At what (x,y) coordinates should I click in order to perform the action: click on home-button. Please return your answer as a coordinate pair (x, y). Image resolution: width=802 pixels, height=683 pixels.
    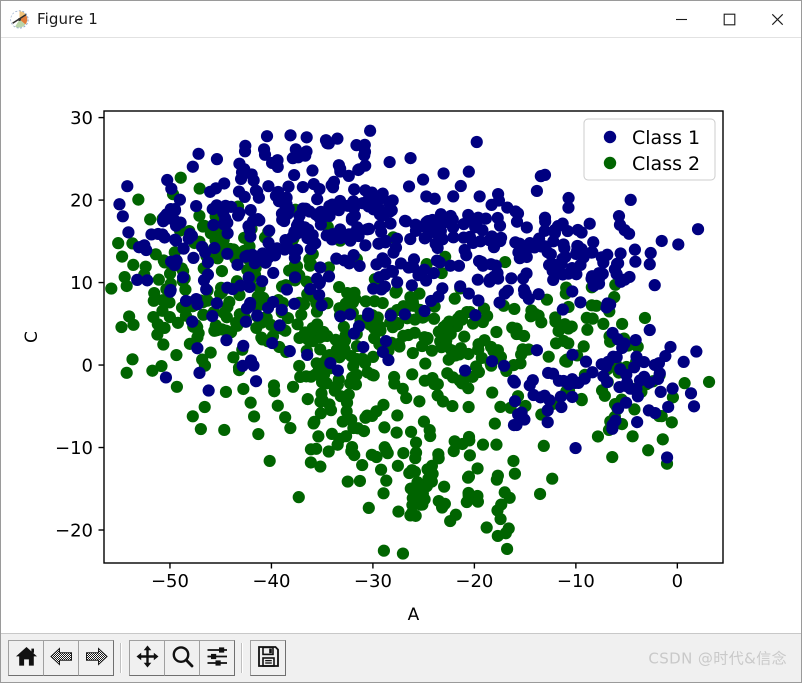
    Looking at the image, I should click on (26, 658).